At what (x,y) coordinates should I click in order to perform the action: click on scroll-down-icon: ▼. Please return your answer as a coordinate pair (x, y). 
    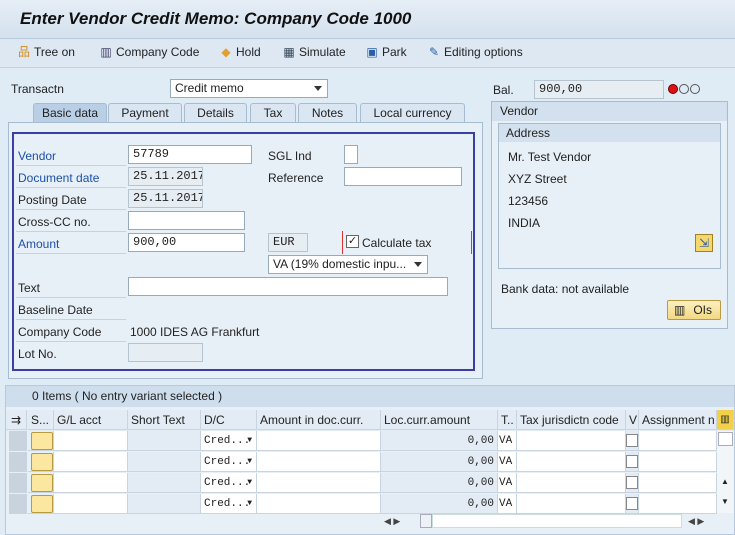
    Looking at the image, I should click on (725, 501).